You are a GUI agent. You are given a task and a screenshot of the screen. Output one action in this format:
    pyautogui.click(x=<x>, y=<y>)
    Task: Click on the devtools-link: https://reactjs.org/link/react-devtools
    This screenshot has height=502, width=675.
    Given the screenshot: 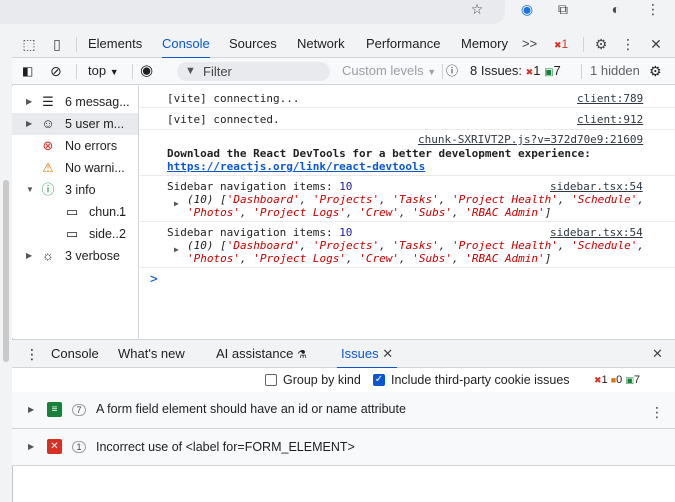 What is the action you would take?
    pyautogui.click(x=296, y=166)
    